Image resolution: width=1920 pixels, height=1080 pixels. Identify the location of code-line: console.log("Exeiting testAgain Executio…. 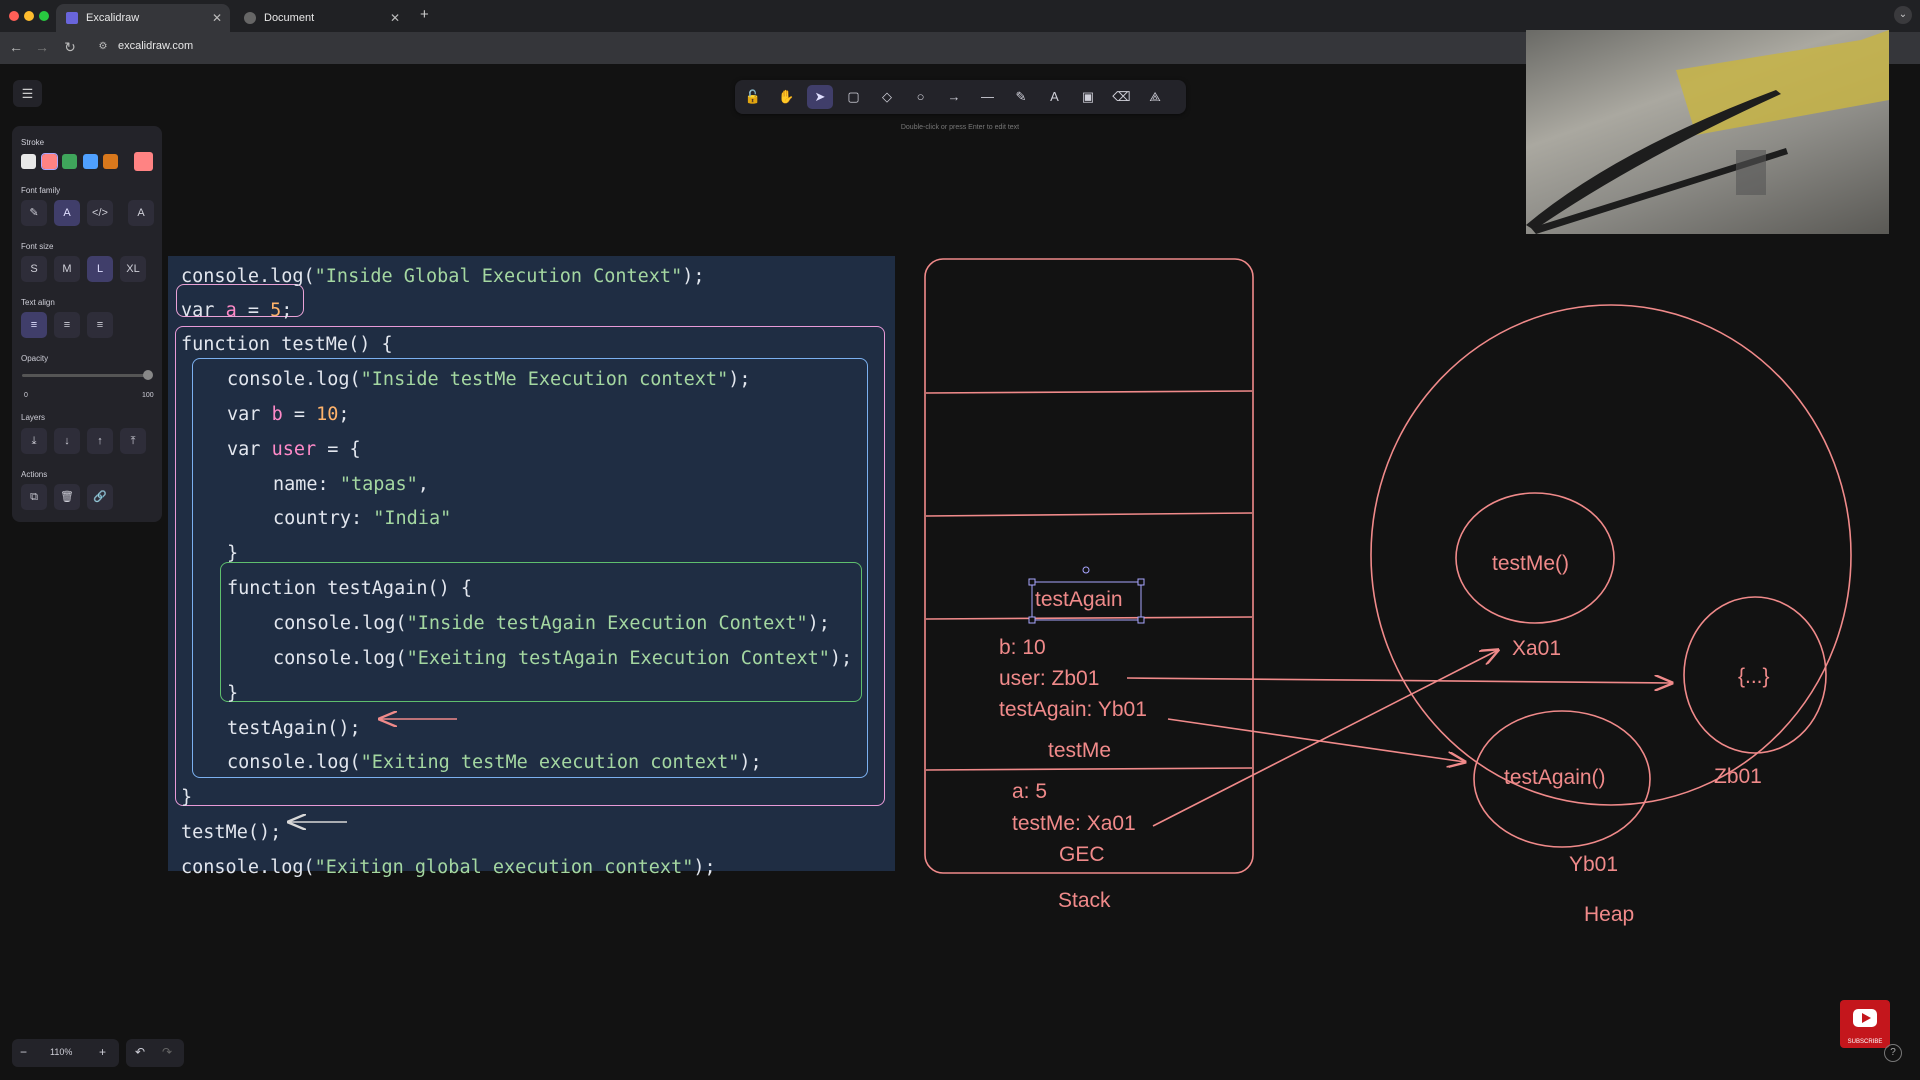
(563, 658).